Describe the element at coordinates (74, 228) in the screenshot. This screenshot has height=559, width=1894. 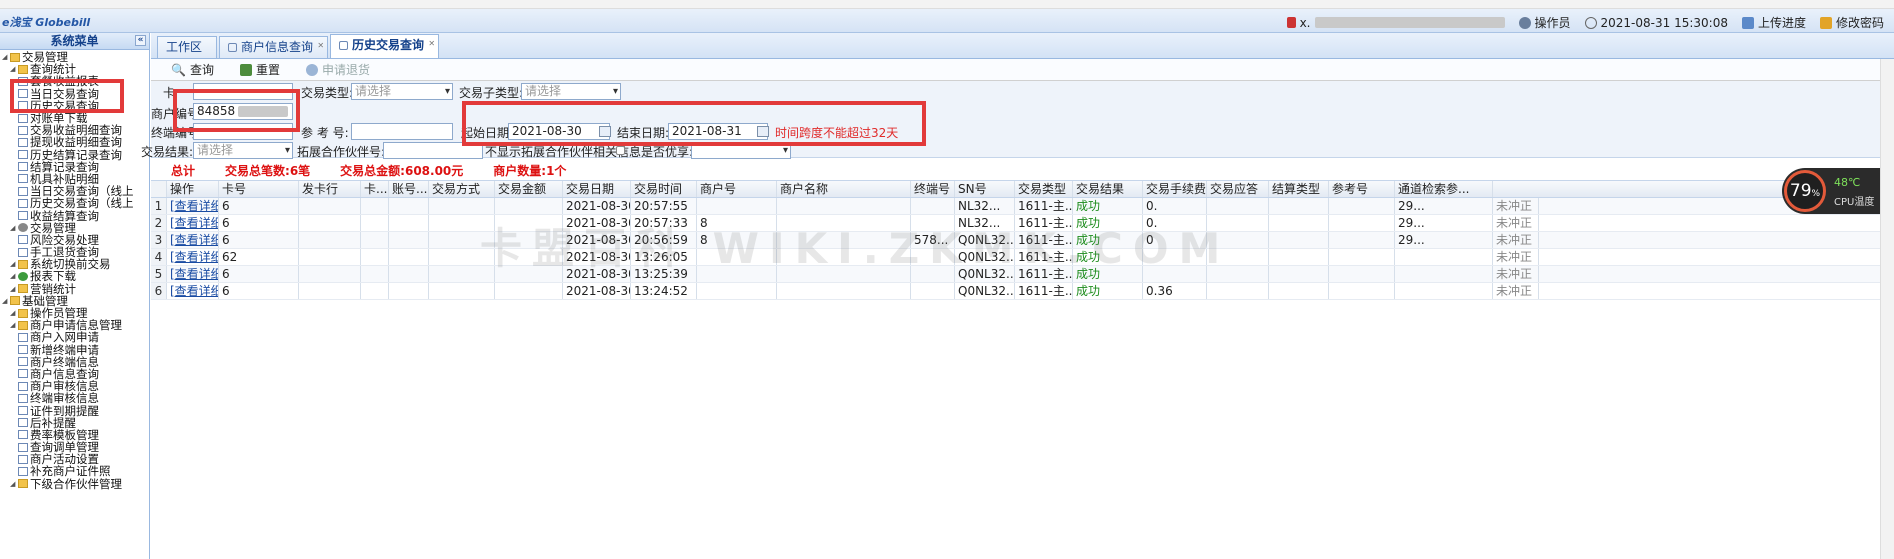
I see `sidebar-item: ◢ 交易管理` at that location.